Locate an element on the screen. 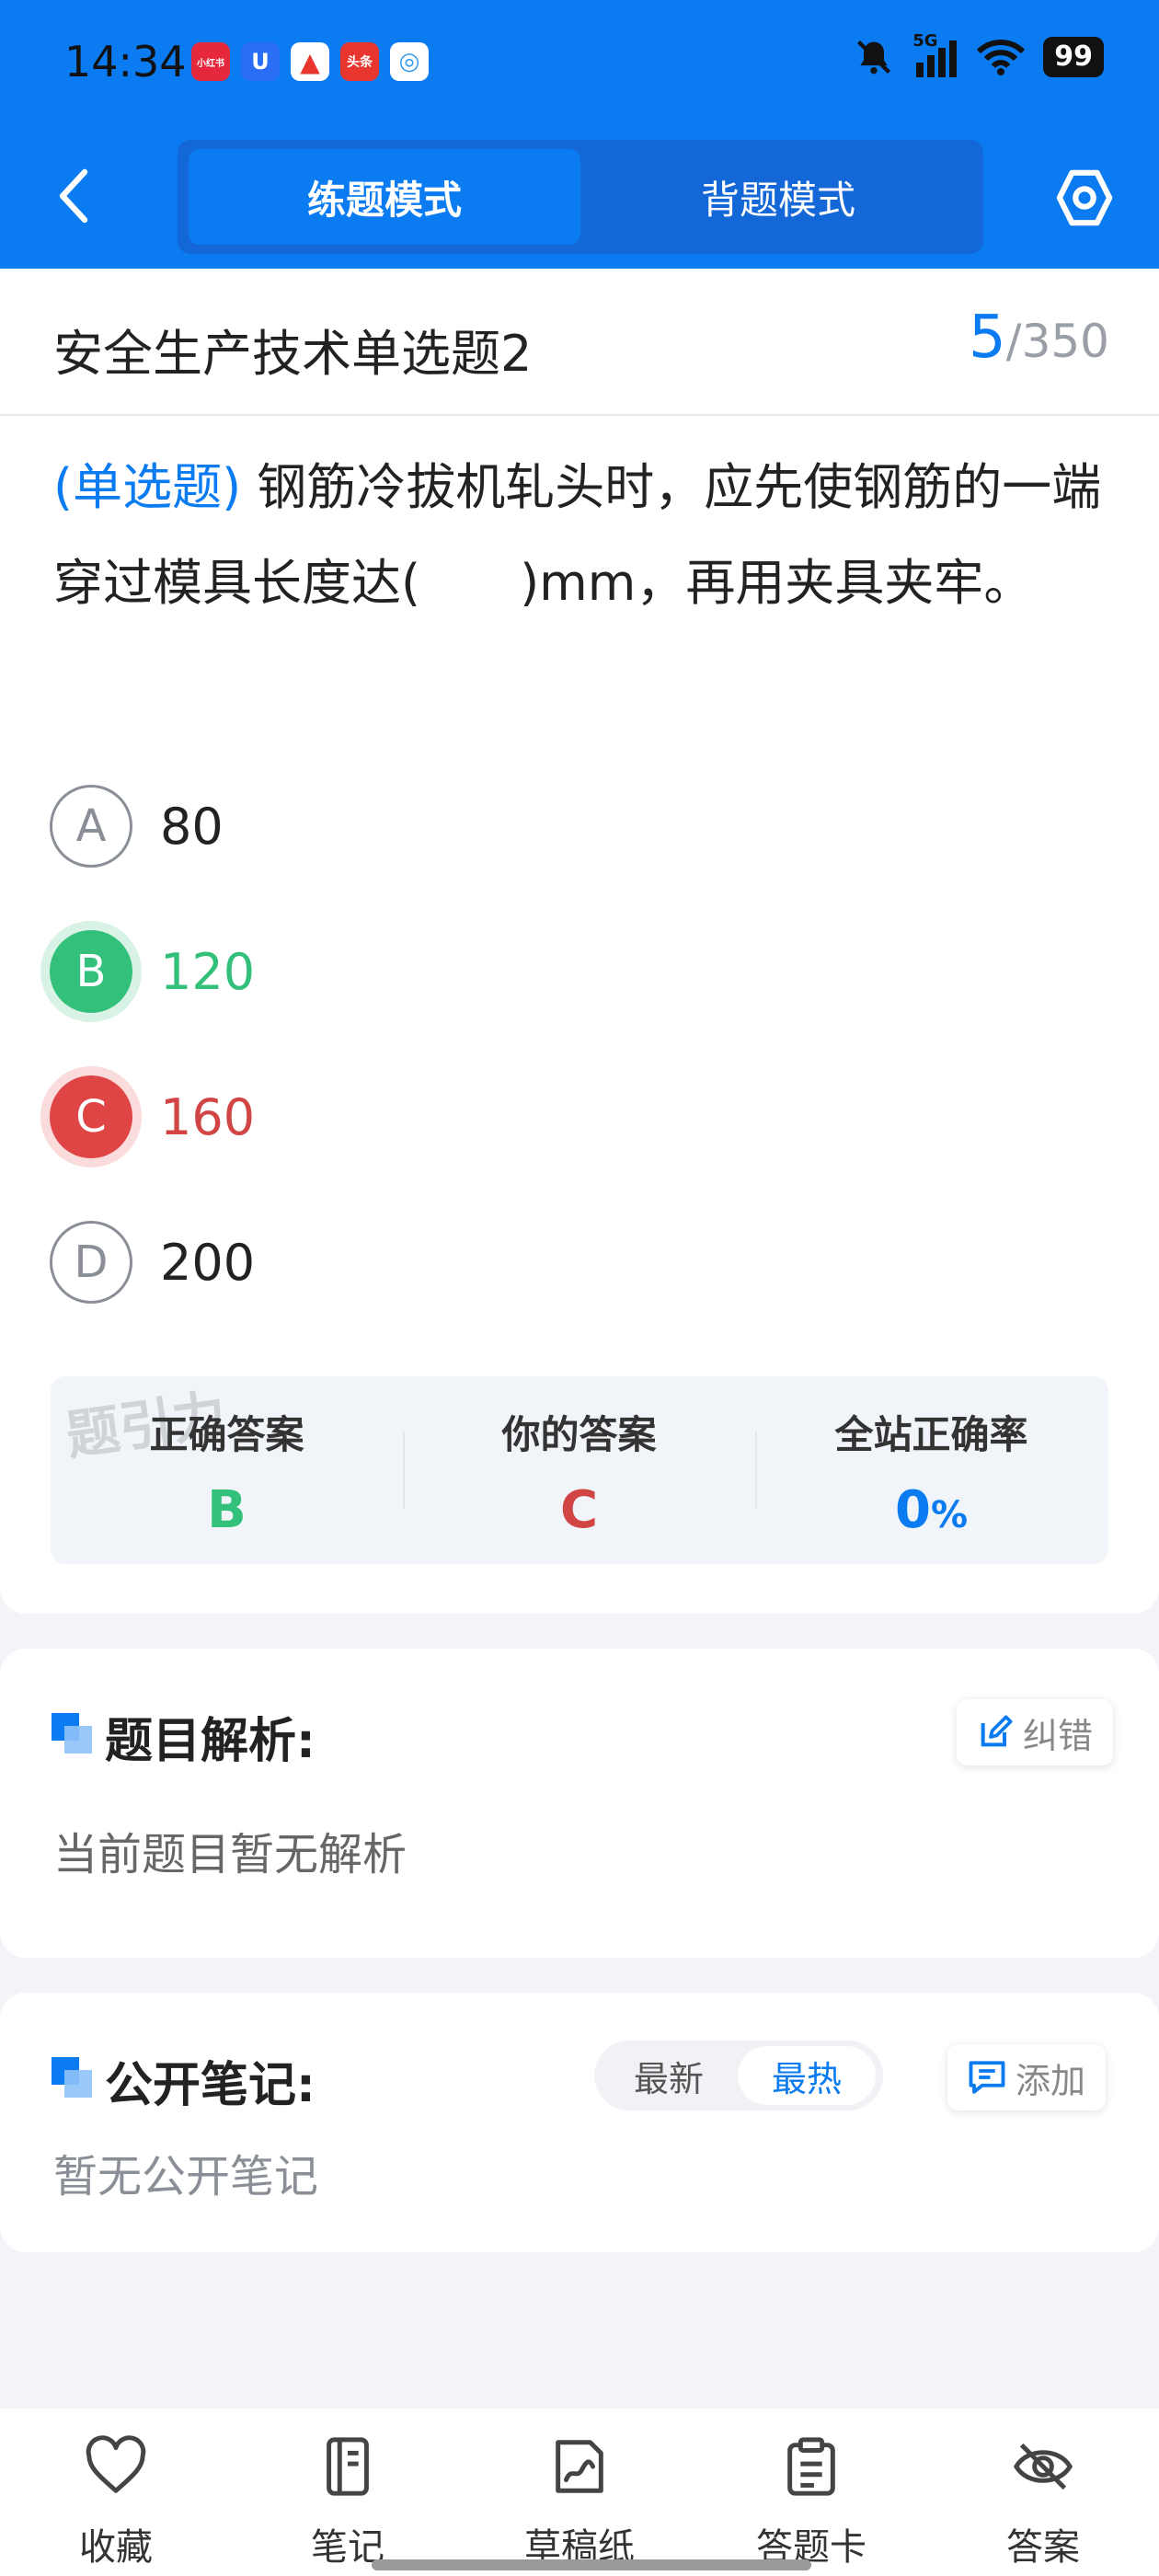  question-type-label: (单选题) is located at coordinates (147, 487).